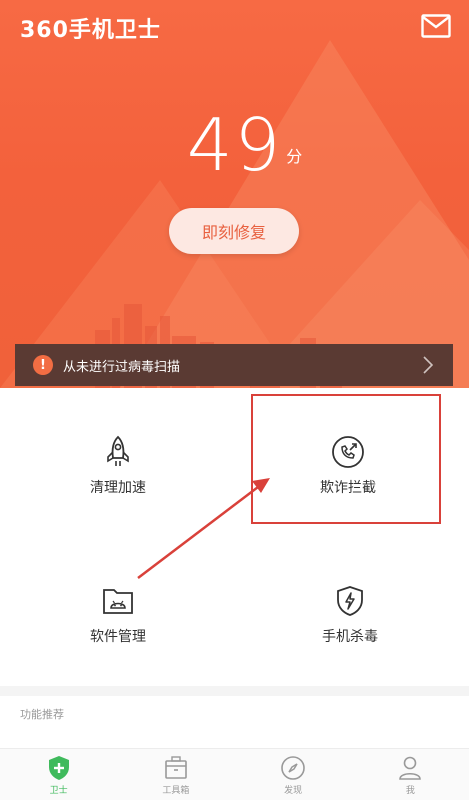 This screenshot has width=469, height=800. I want to click on tab-toolbox: 工具箱, so click(175, 774).